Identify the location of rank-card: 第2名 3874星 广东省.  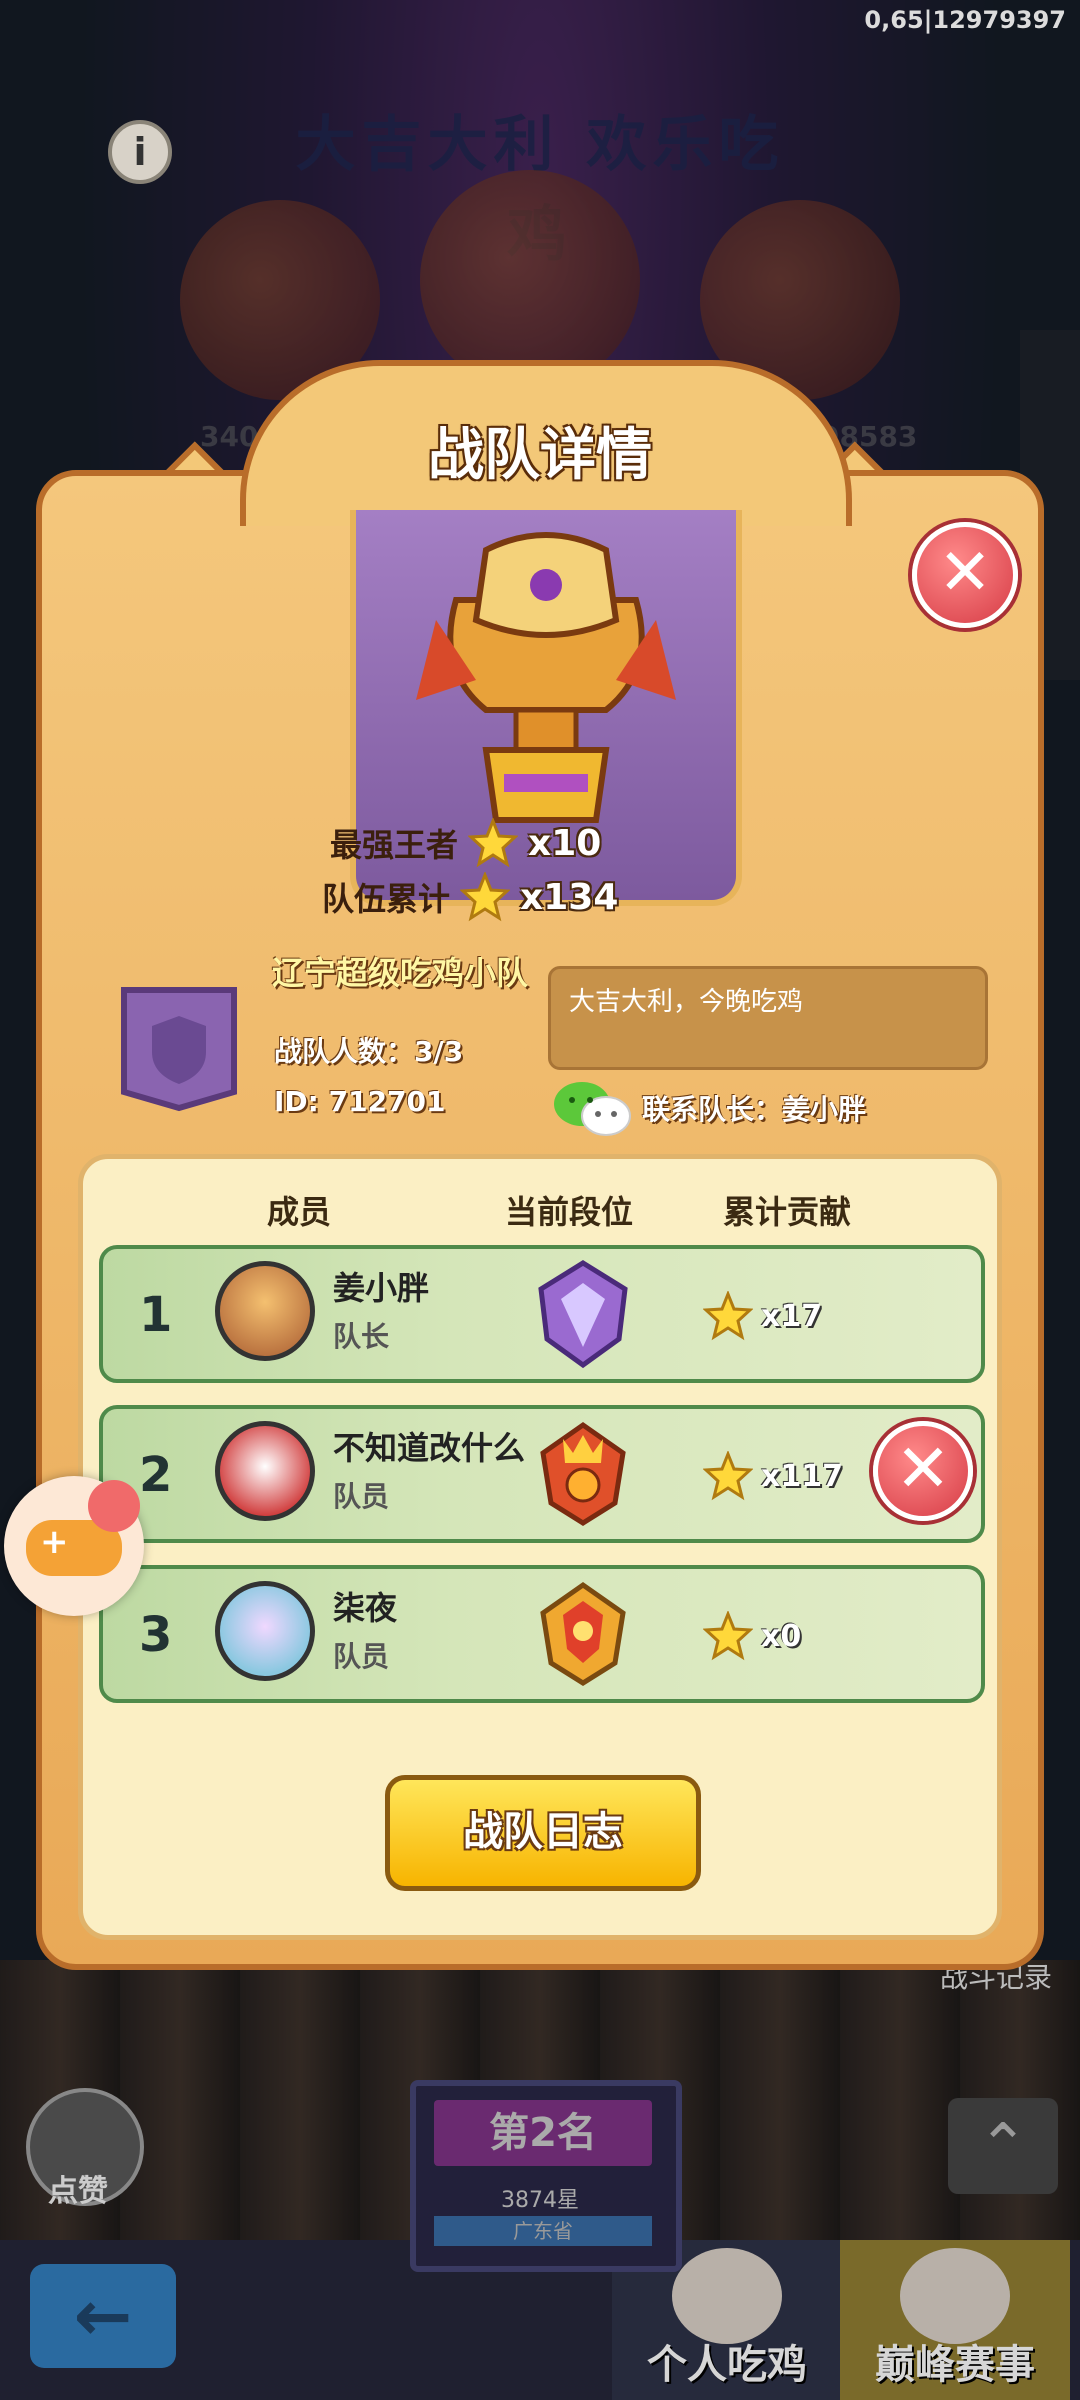
(546, 2176).